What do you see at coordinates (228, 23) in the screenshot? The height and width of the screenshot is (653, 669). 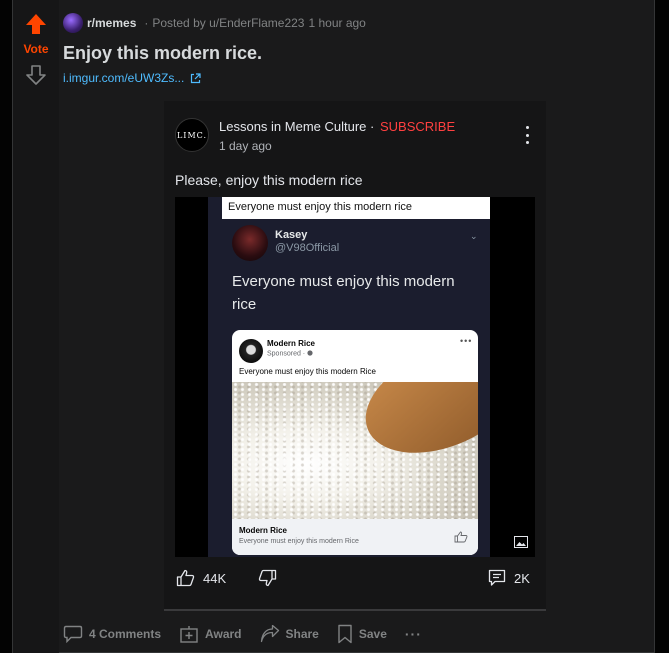 I see `posted-by: Posted by u/EnderFlame223` at bounding box center [228, 23].